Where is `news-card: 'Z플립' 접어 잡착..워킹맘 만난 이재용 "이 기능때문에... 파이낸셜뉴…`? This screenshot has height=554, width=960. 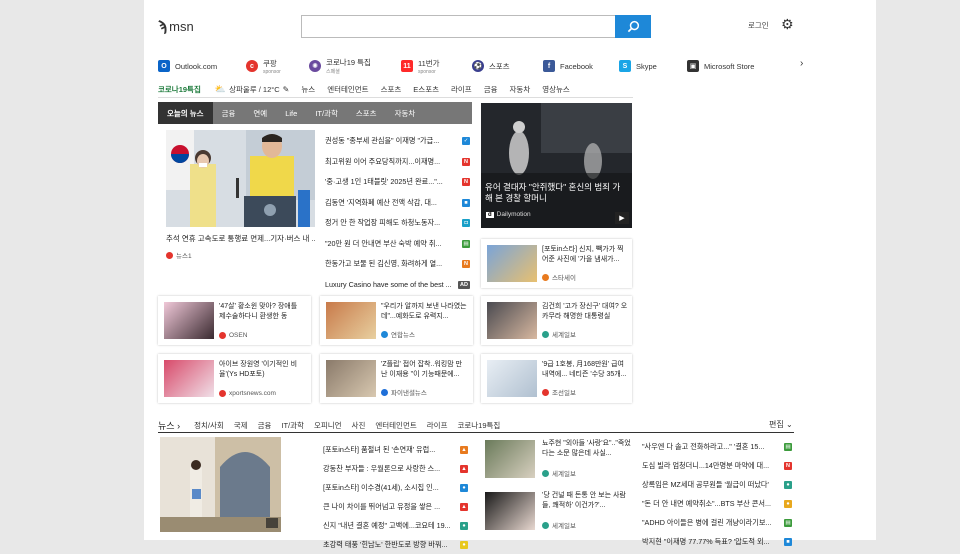 news-card: 'Z플립' 접어 잡착..워킹맘 만난 이재용 "이 기능때문에... 파이낸셜뉴… is located at coordinates (396, 378).